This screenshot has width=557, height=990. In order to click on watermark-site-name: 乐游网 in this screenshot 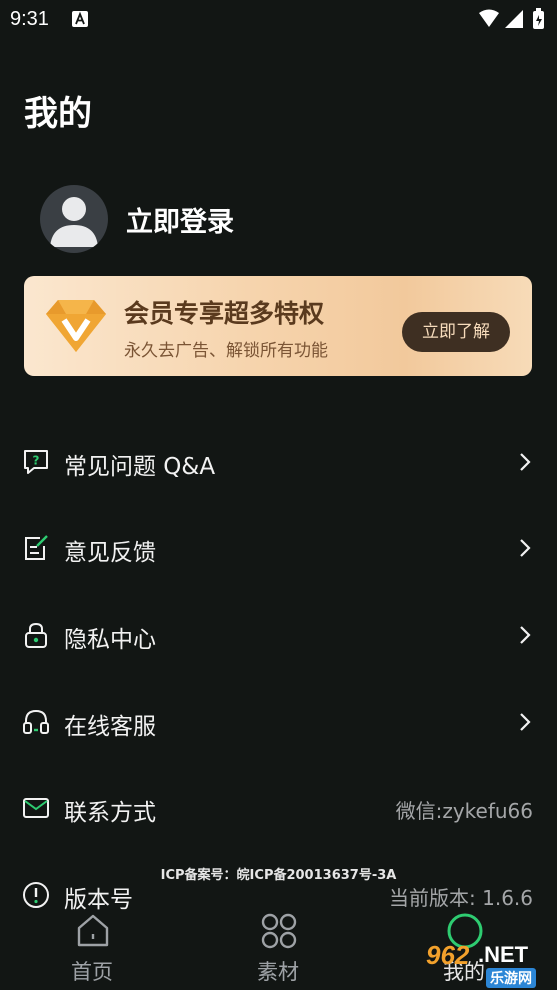, I will do `click(511, 978)`.